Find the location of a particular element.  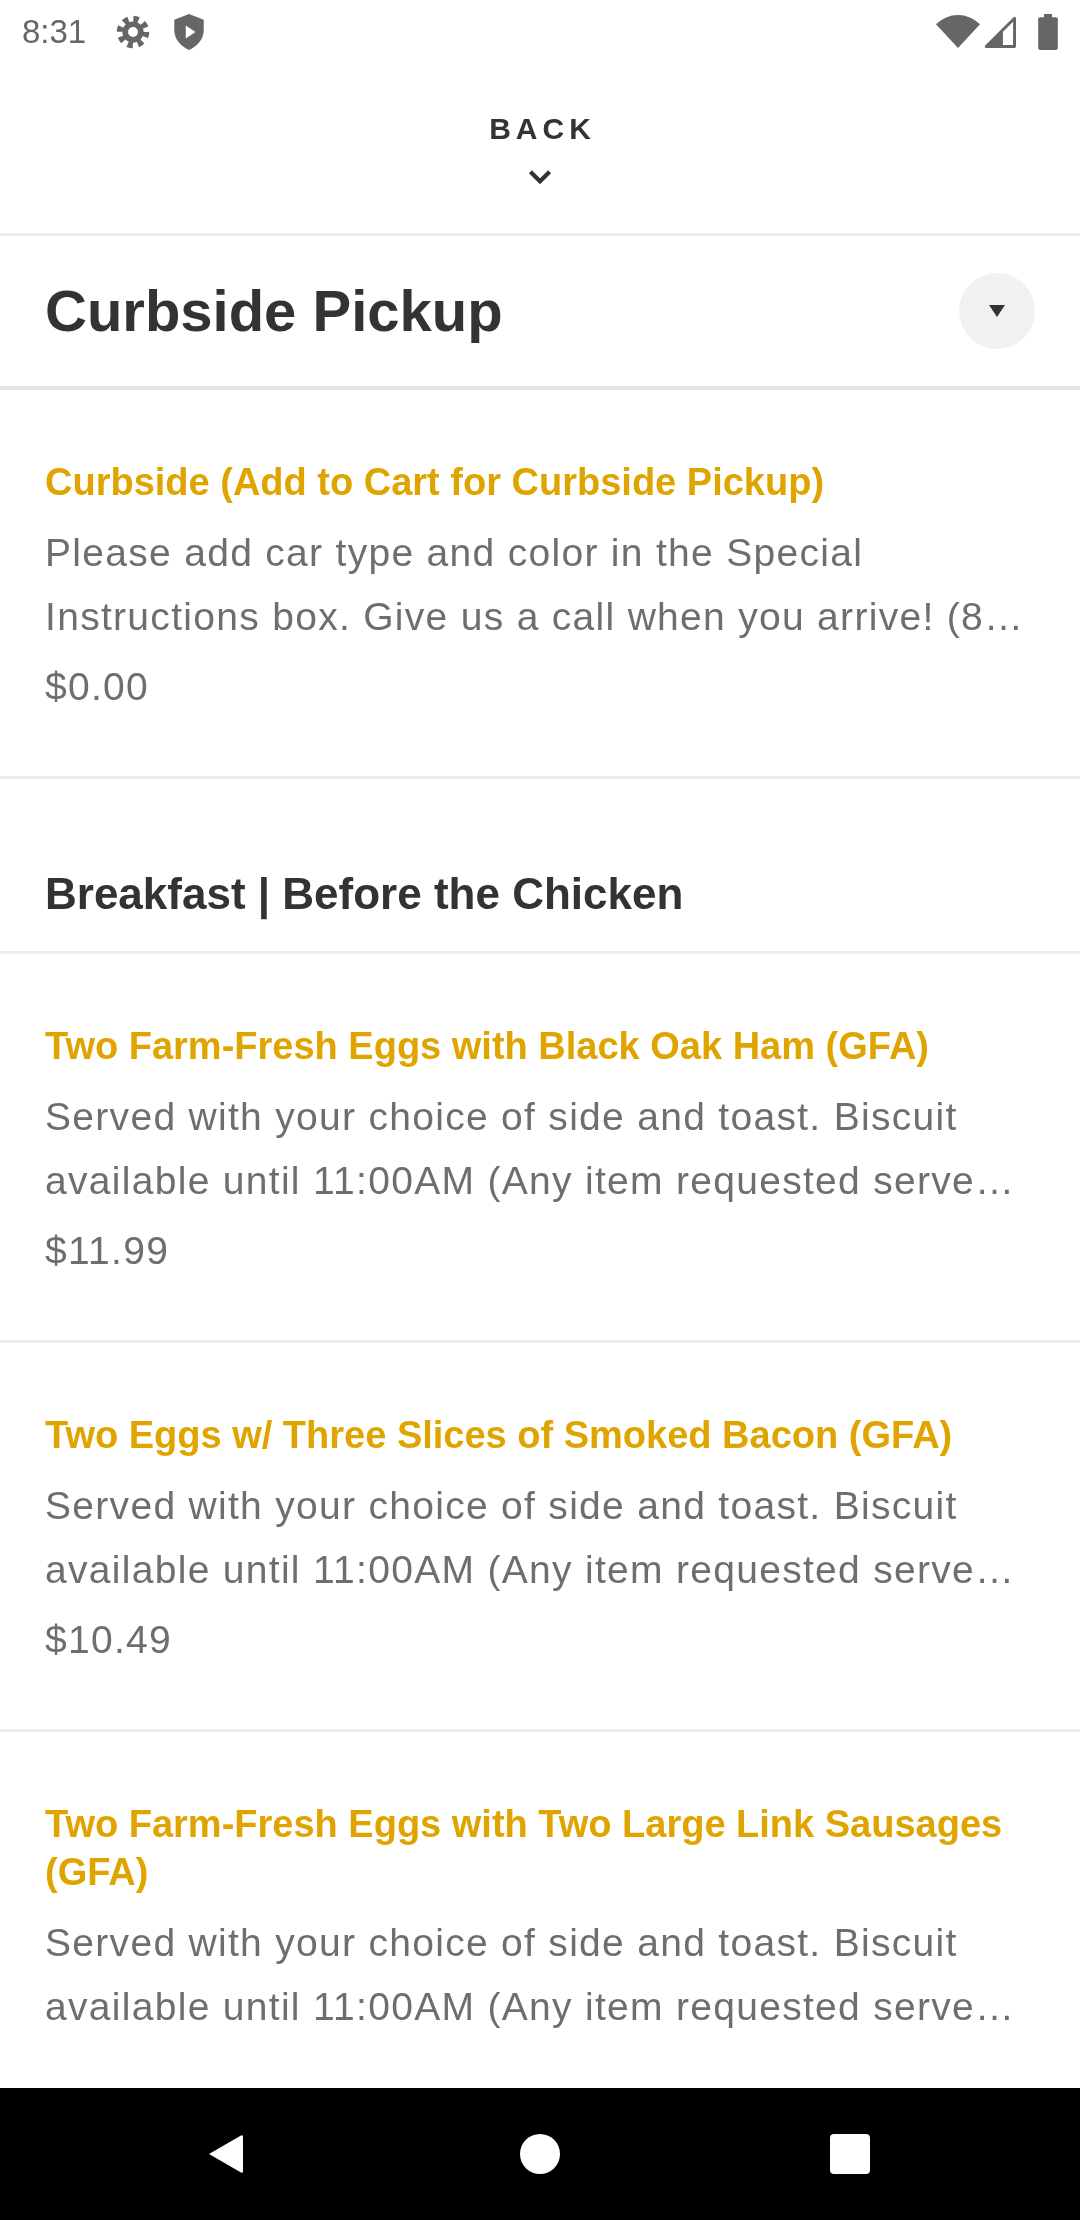

item-name: Two Farm-Fresh Eggs with Two Large Link Sausages (GFA) is located at coordinates (540, 1848).